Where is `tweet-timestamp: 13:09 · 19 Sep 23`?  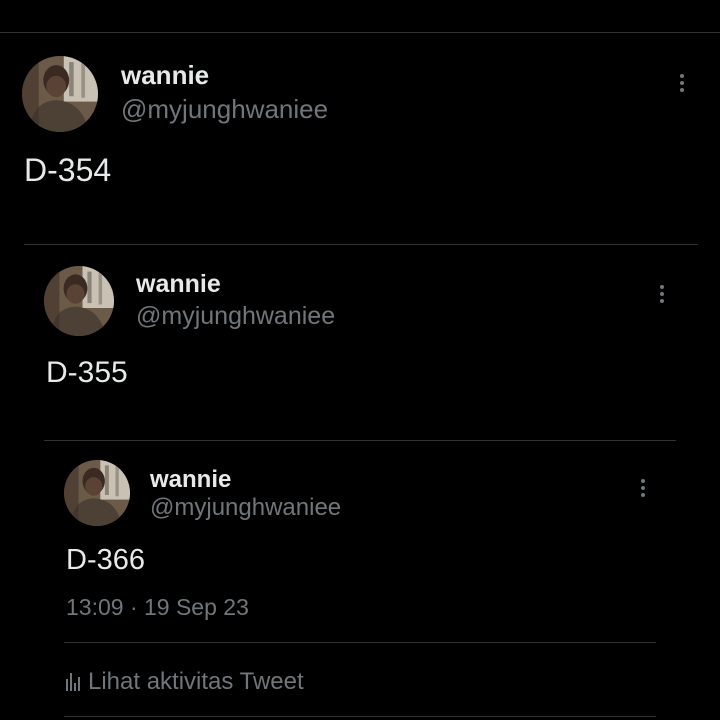 tweet-timestamp: 13:09 · 19 Sep 23 is located at coordinates (157, 607).